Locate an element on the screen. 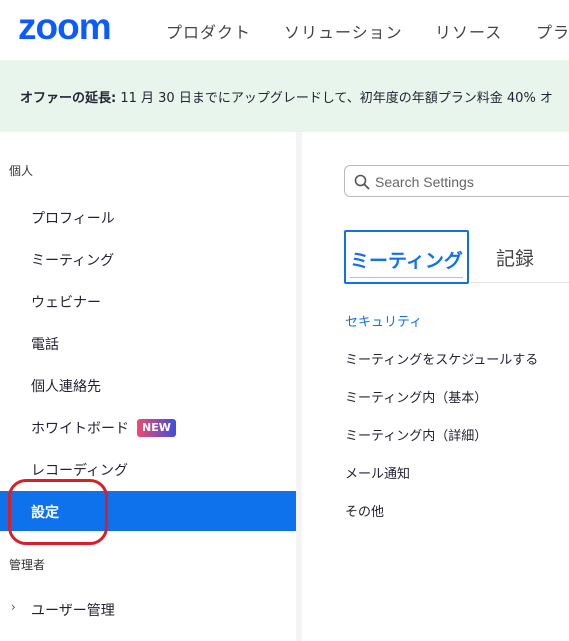 Image resolution: width=569 pixels, height=641 pixels. sidebar-item-profile: プロフィール is located at coordinates (148, 217).